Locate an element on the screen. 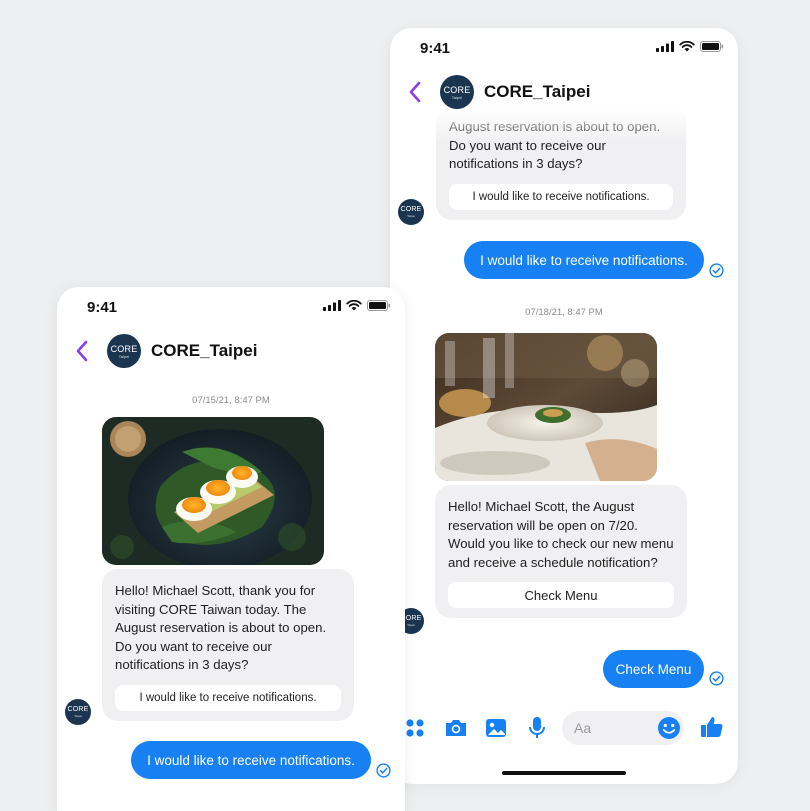 The image size is (810, 811). restaurant-photo is located at coordinates (546, 407).